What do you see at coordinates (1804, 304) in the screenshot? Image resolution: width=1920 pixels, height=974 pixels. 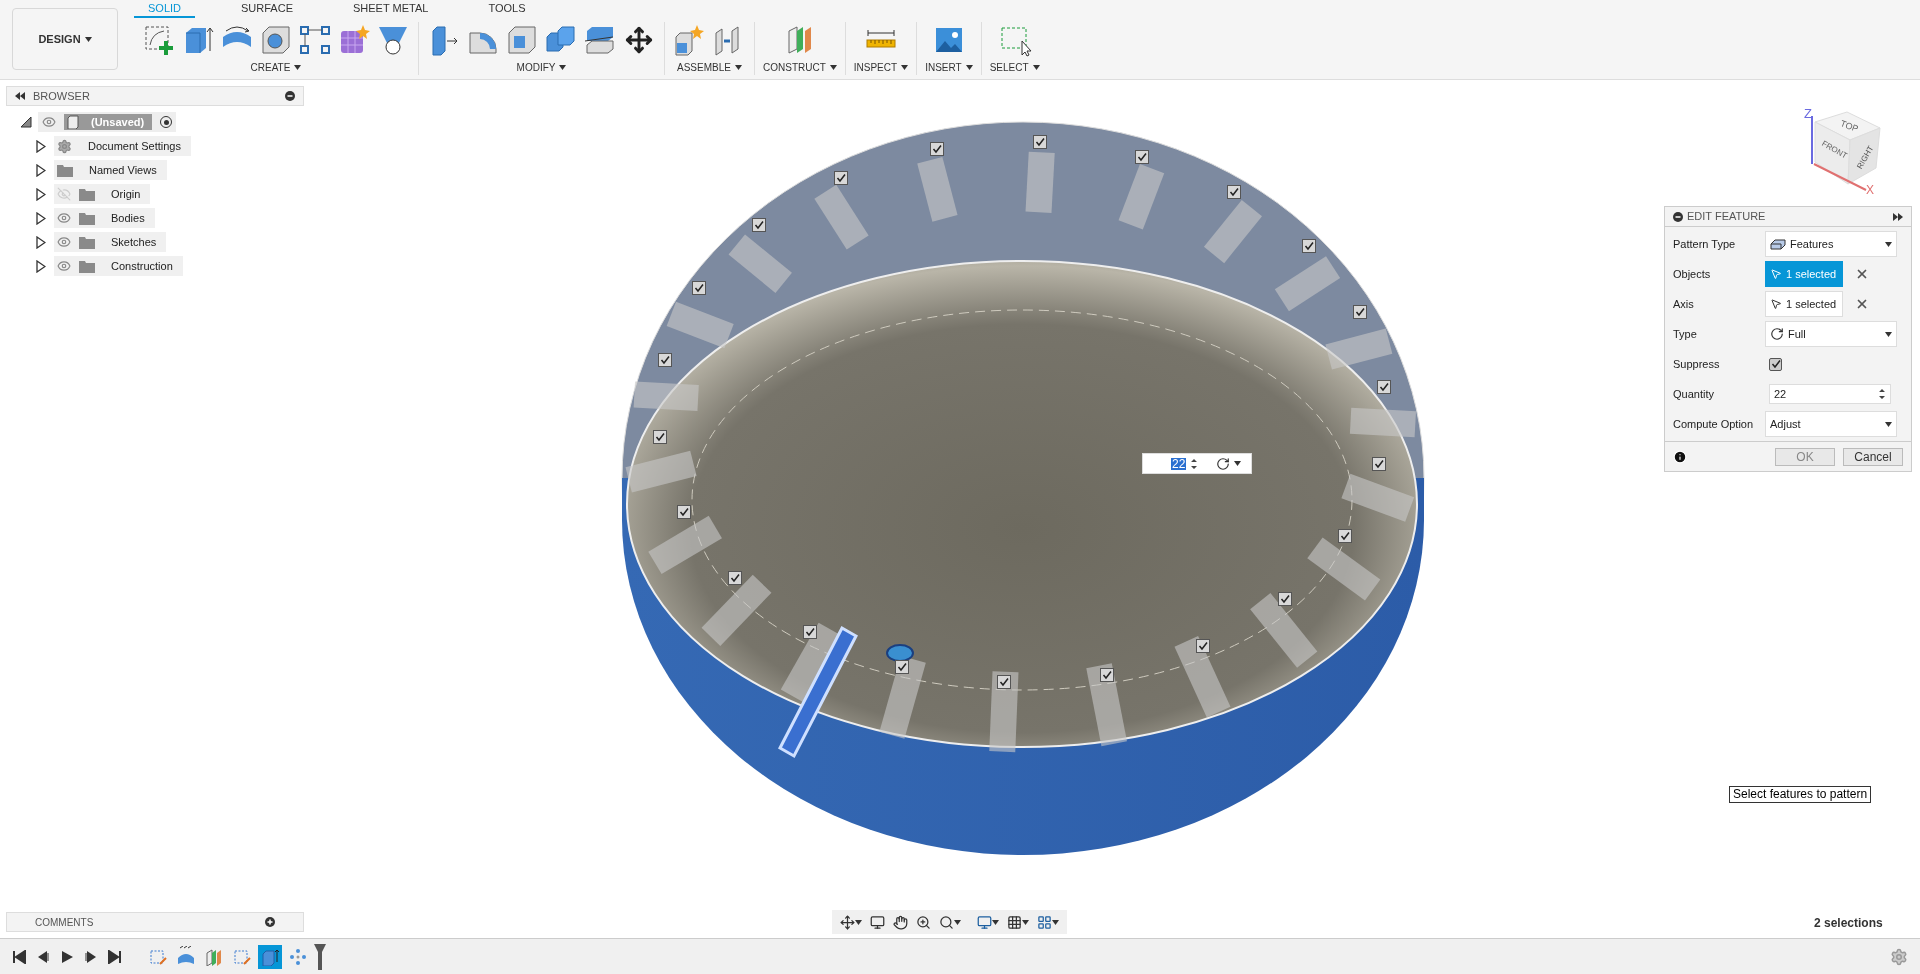 I see `selection-button: 1 selected` at bounding box center [1804, 304].